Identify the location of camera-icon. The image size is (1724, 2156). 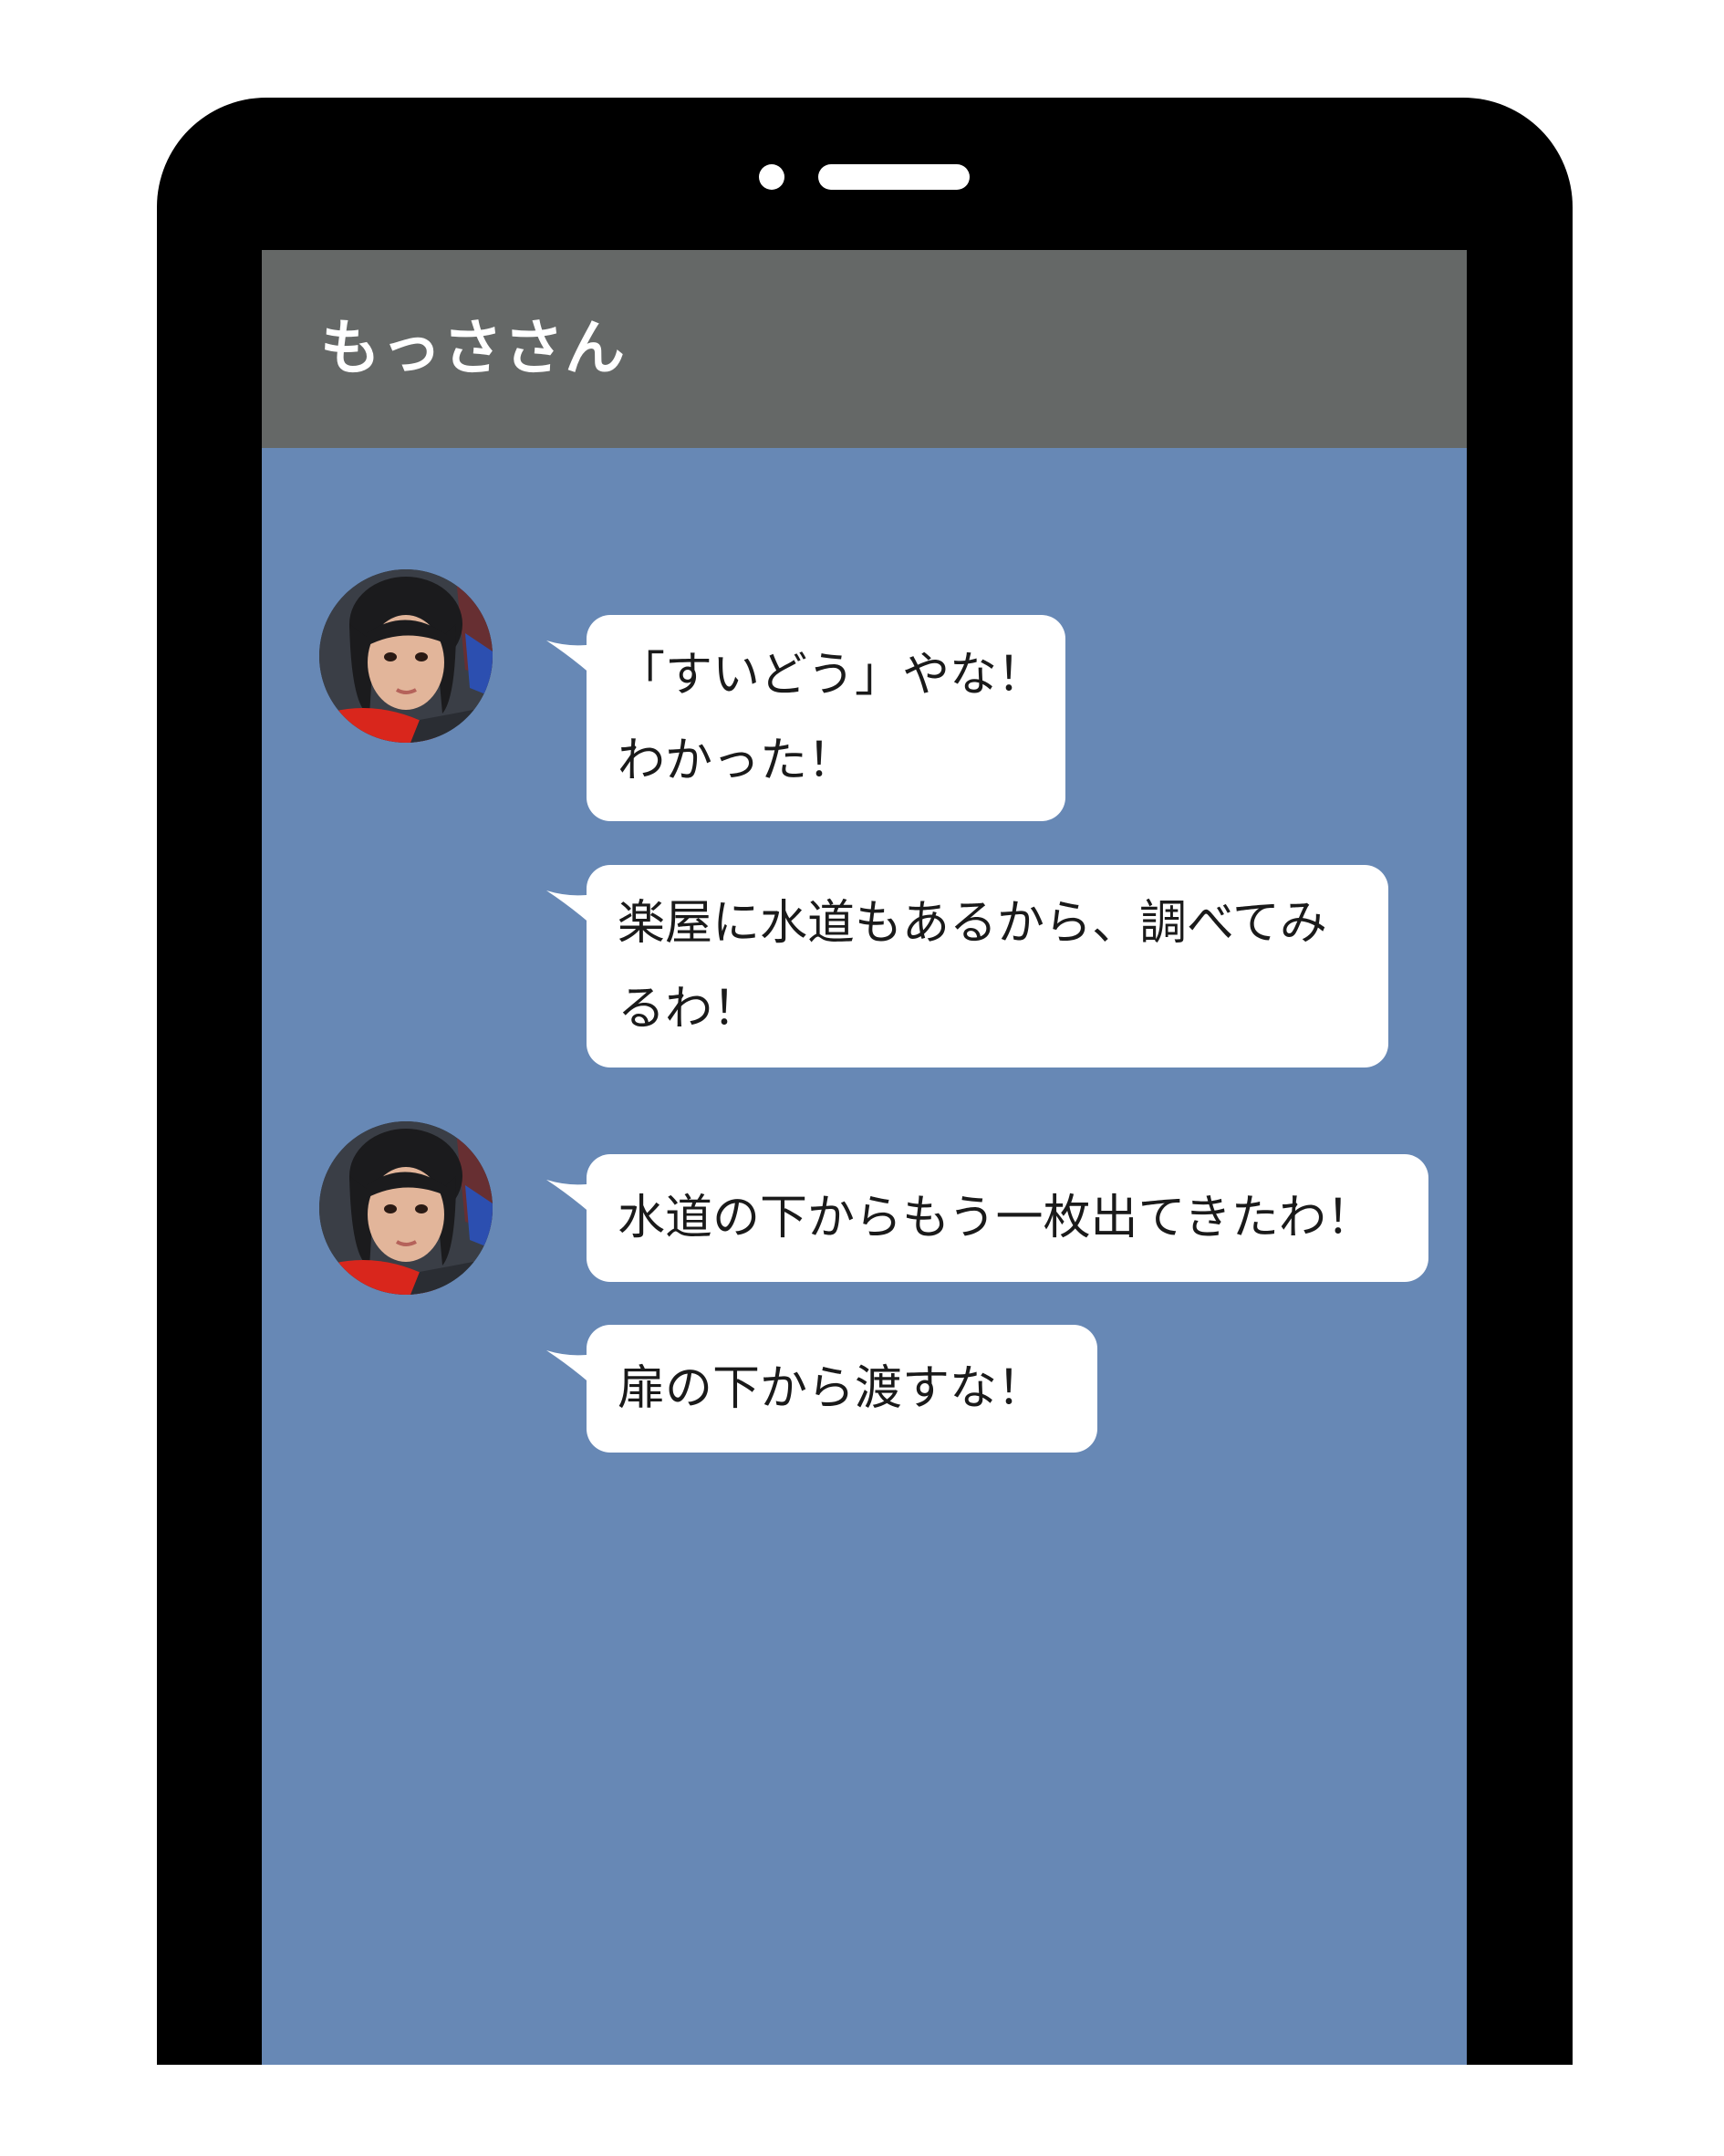
(771, 177).